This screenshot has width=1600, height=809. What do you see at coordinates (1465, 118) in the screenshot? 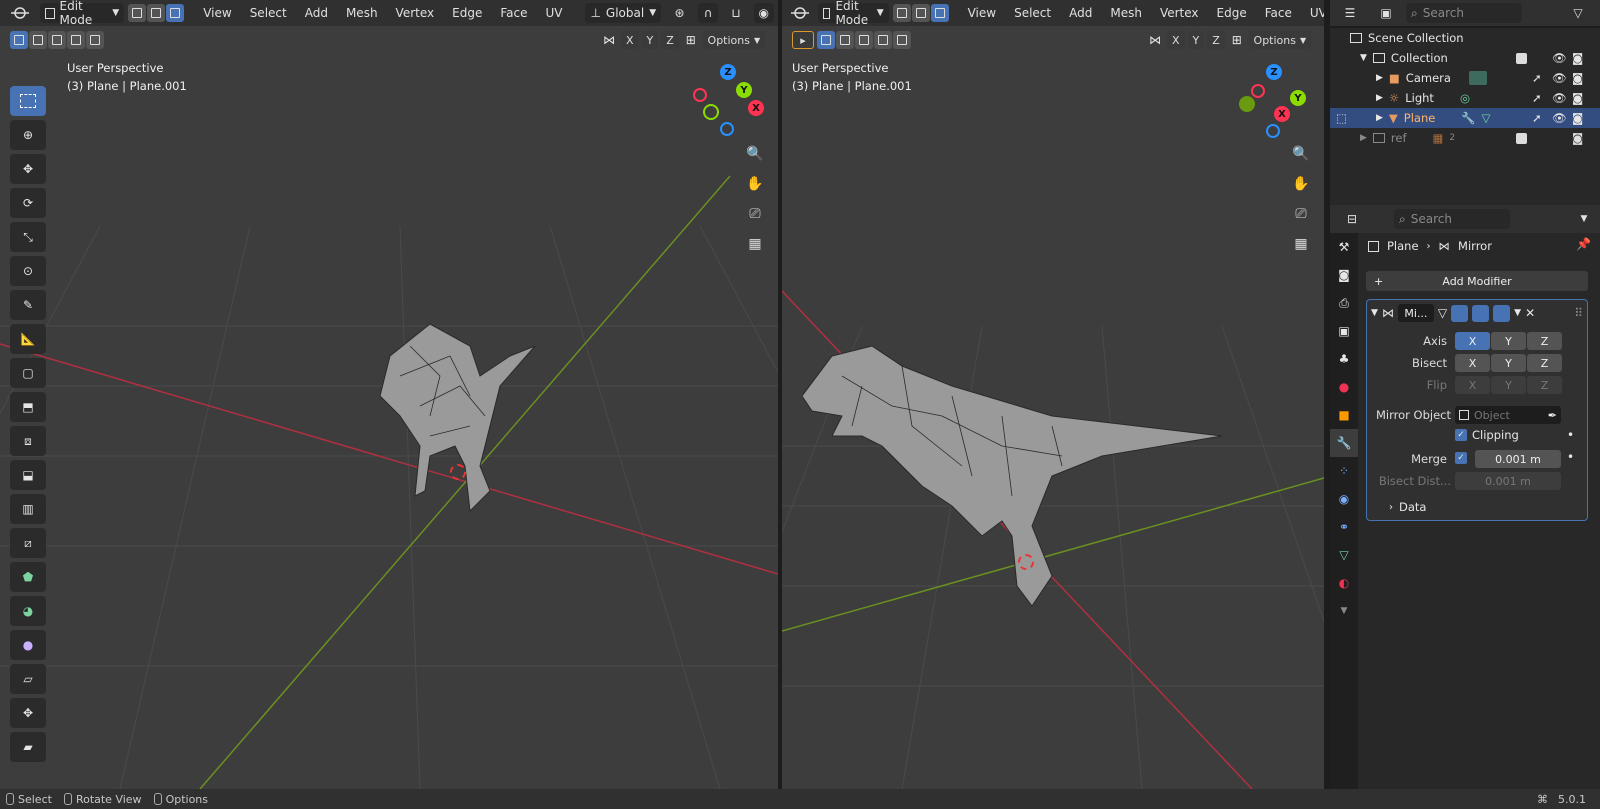
I see `outliner-row-plane: ⬚ ▶ ▼ Plane 🔧 ▽ ➚ 👁 ◙` at bounding box center [1465, 118].